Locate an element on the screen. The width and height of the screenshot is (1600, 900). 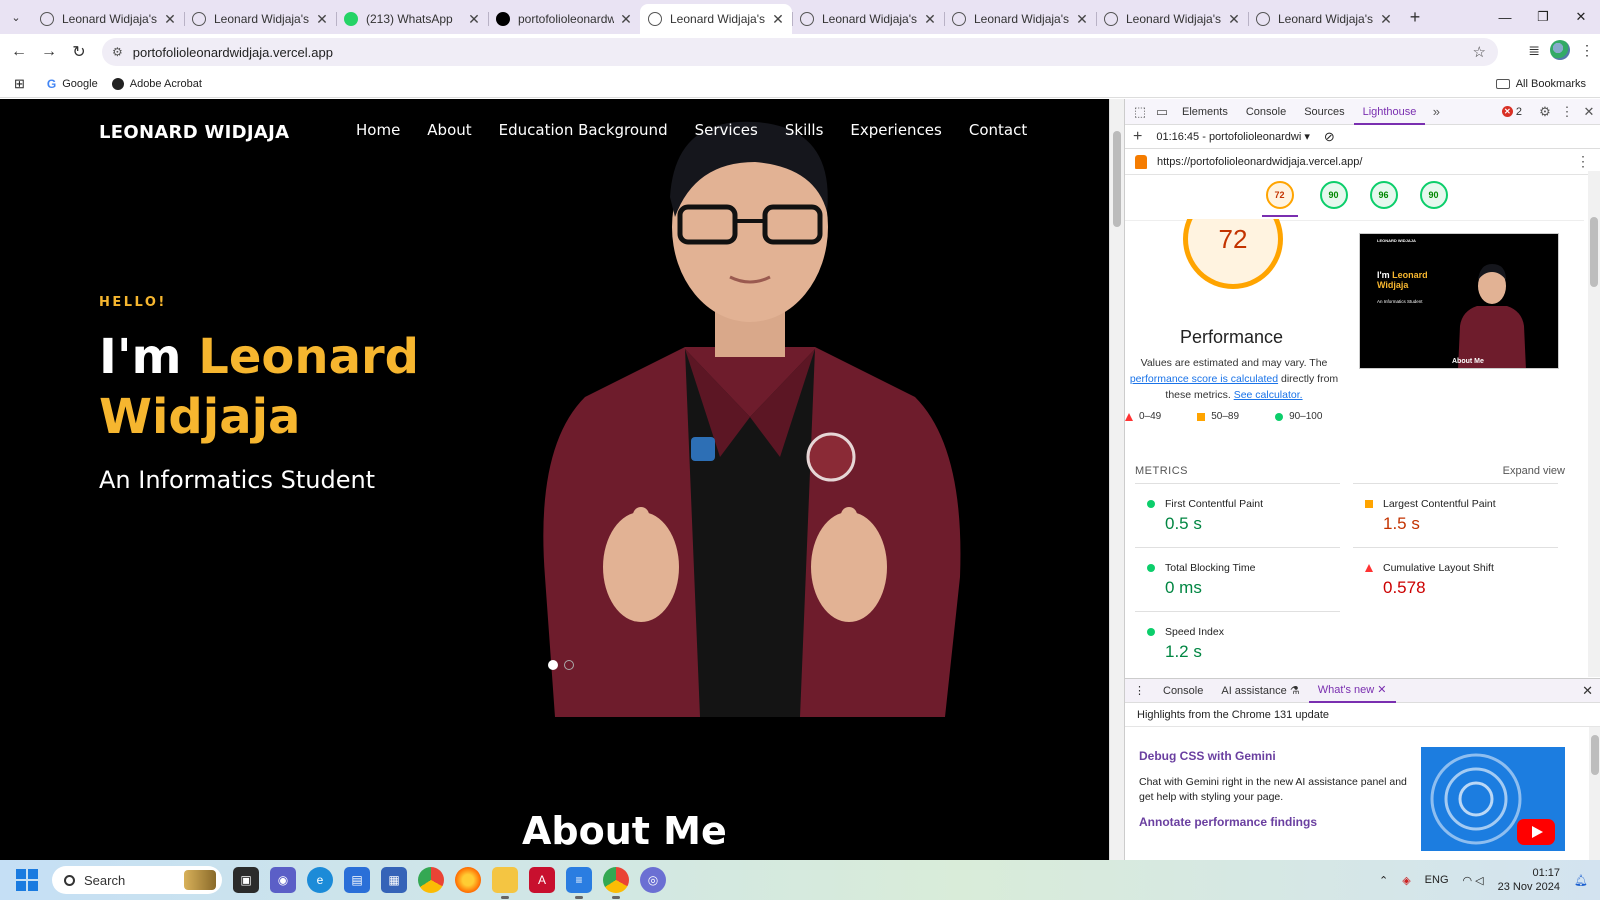
file-explorer-icon is located at coordinates (505, 883).